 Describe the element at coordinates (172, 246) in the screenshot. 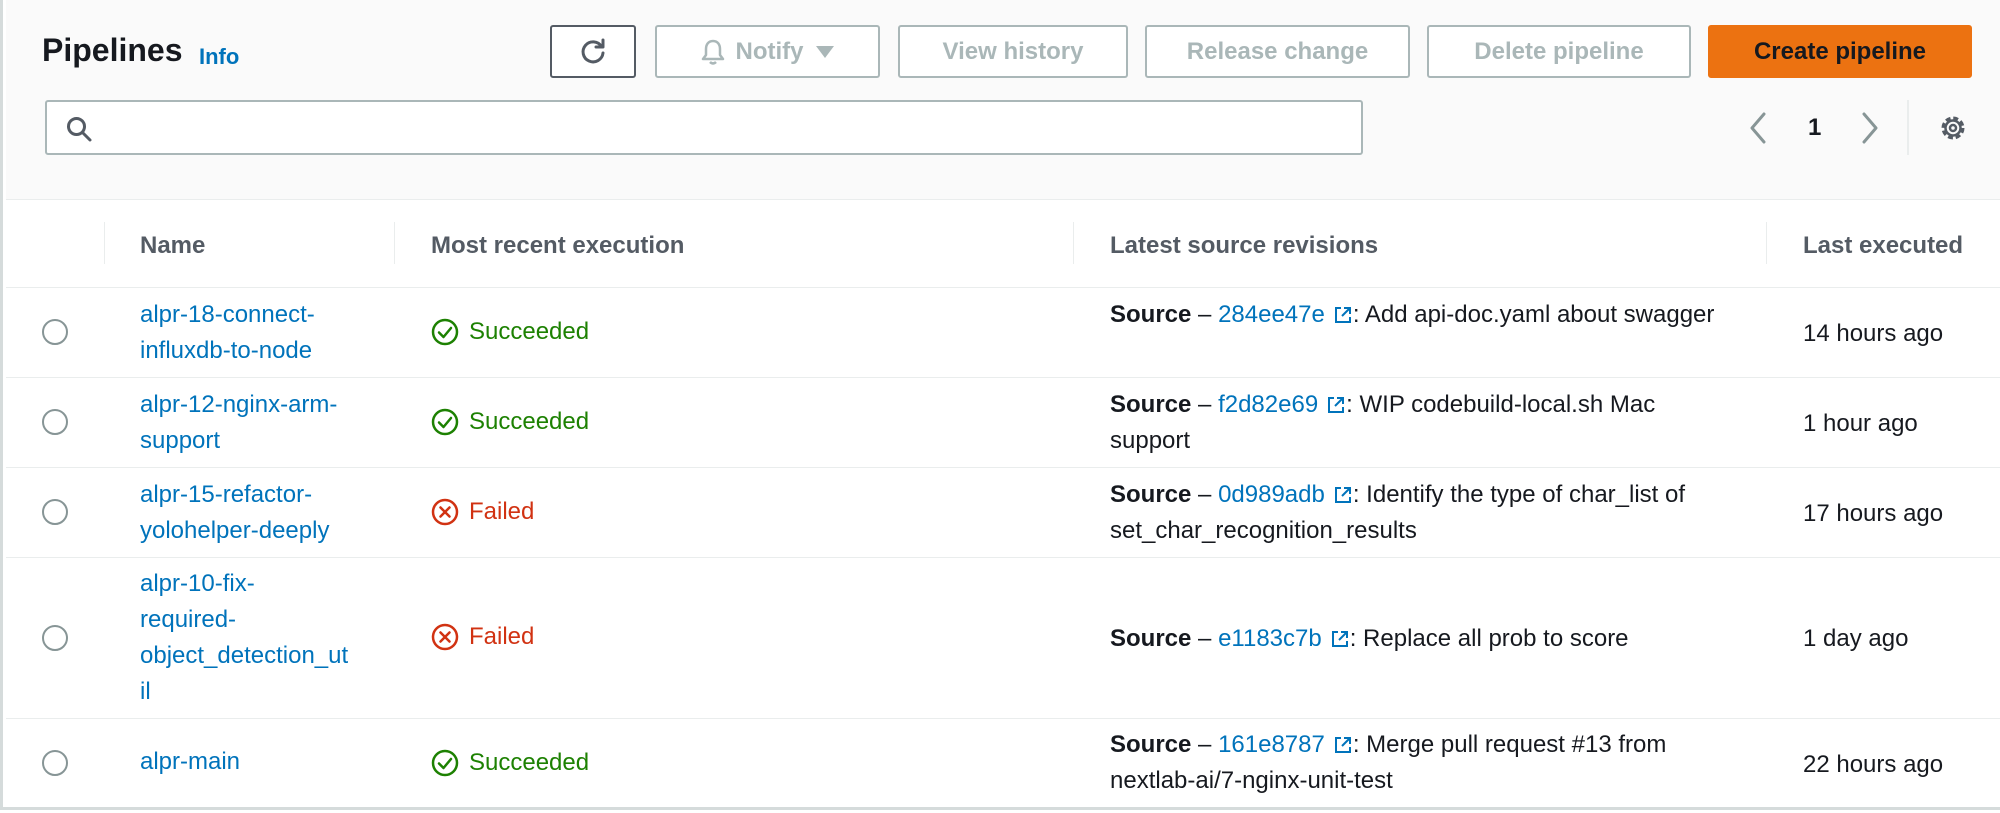

I see `column-header-name: Name` at that location.